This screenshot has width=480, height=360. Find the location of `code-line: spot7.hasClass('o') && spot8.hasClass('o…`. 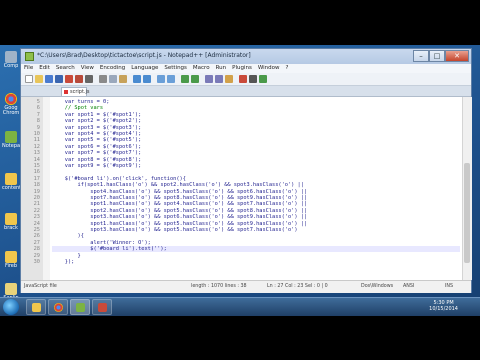

code-line: spot7.hasClass('o') && spot8.hasClass('o… is located at coordinates (179, 198).